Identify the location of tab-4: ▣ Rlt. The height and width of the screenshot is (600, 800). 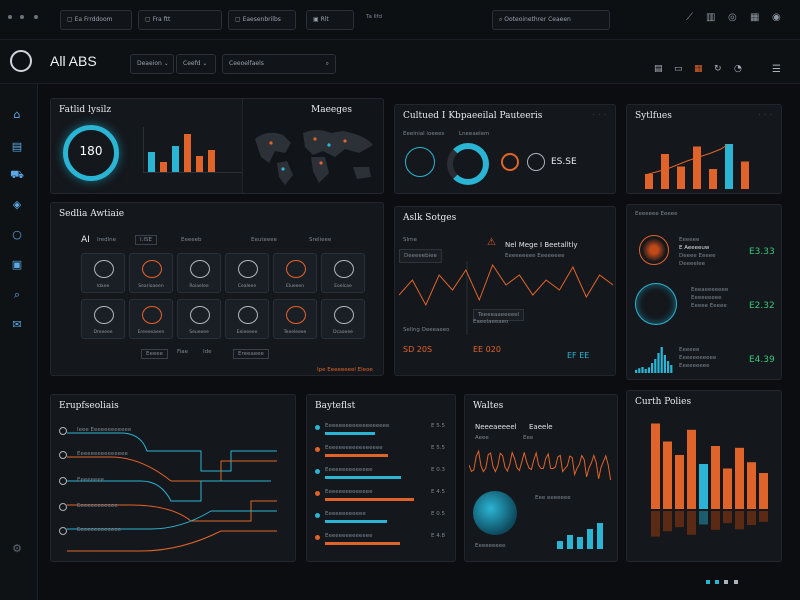
(330, 20).